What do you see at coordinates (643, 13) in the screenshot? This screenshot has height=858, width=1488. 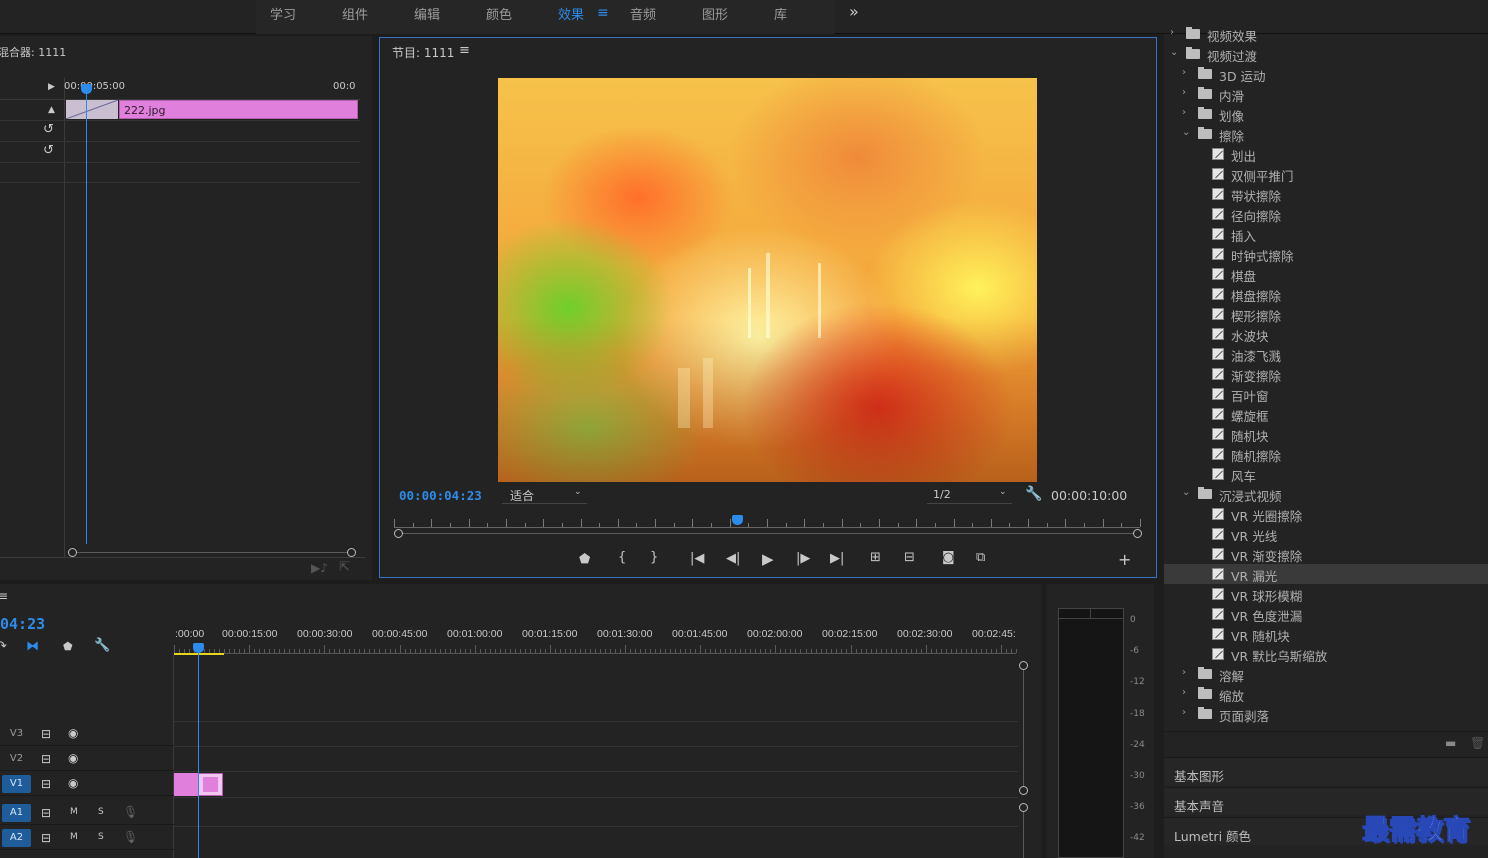 I see `workspace-tab-audio: 音频` at bounding box center [643, 13].